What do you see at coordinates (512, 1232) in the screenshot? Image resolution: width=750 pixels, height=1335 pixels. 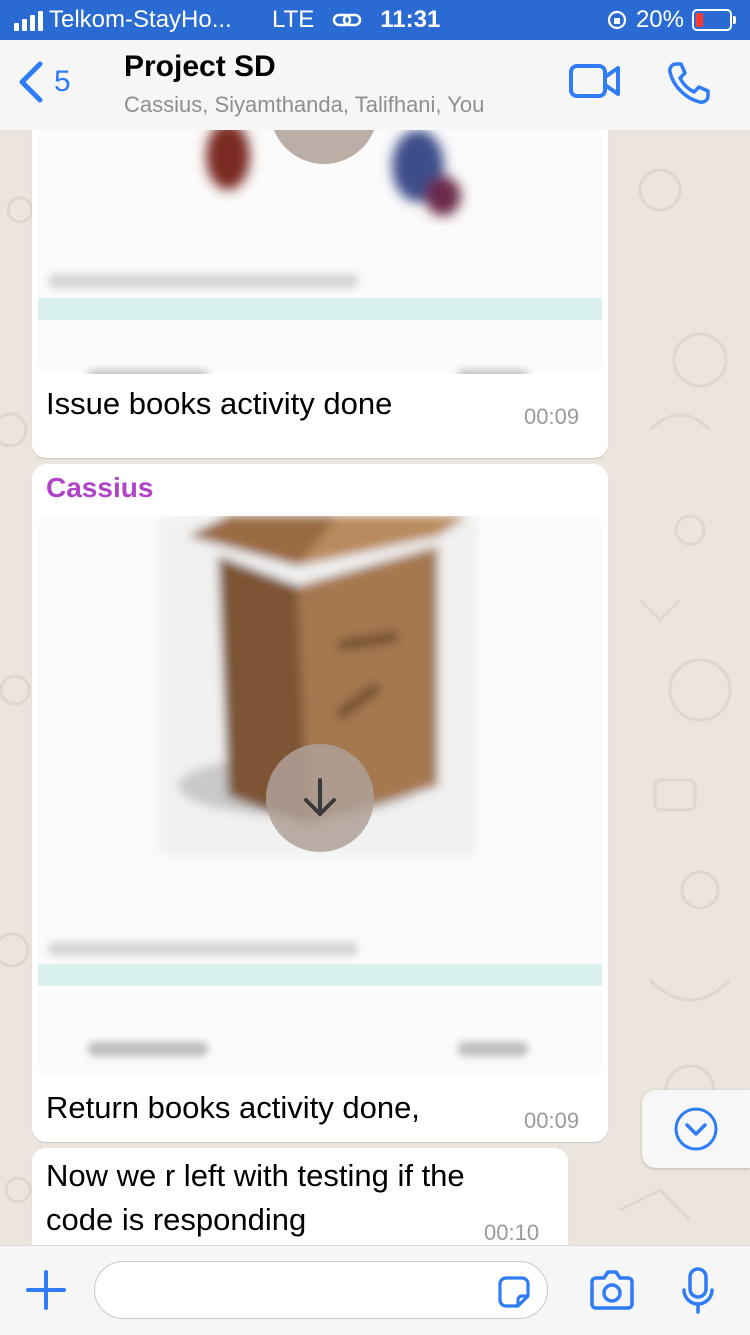 I see `message-time: 00:10` at bounding box center [512, 1232].